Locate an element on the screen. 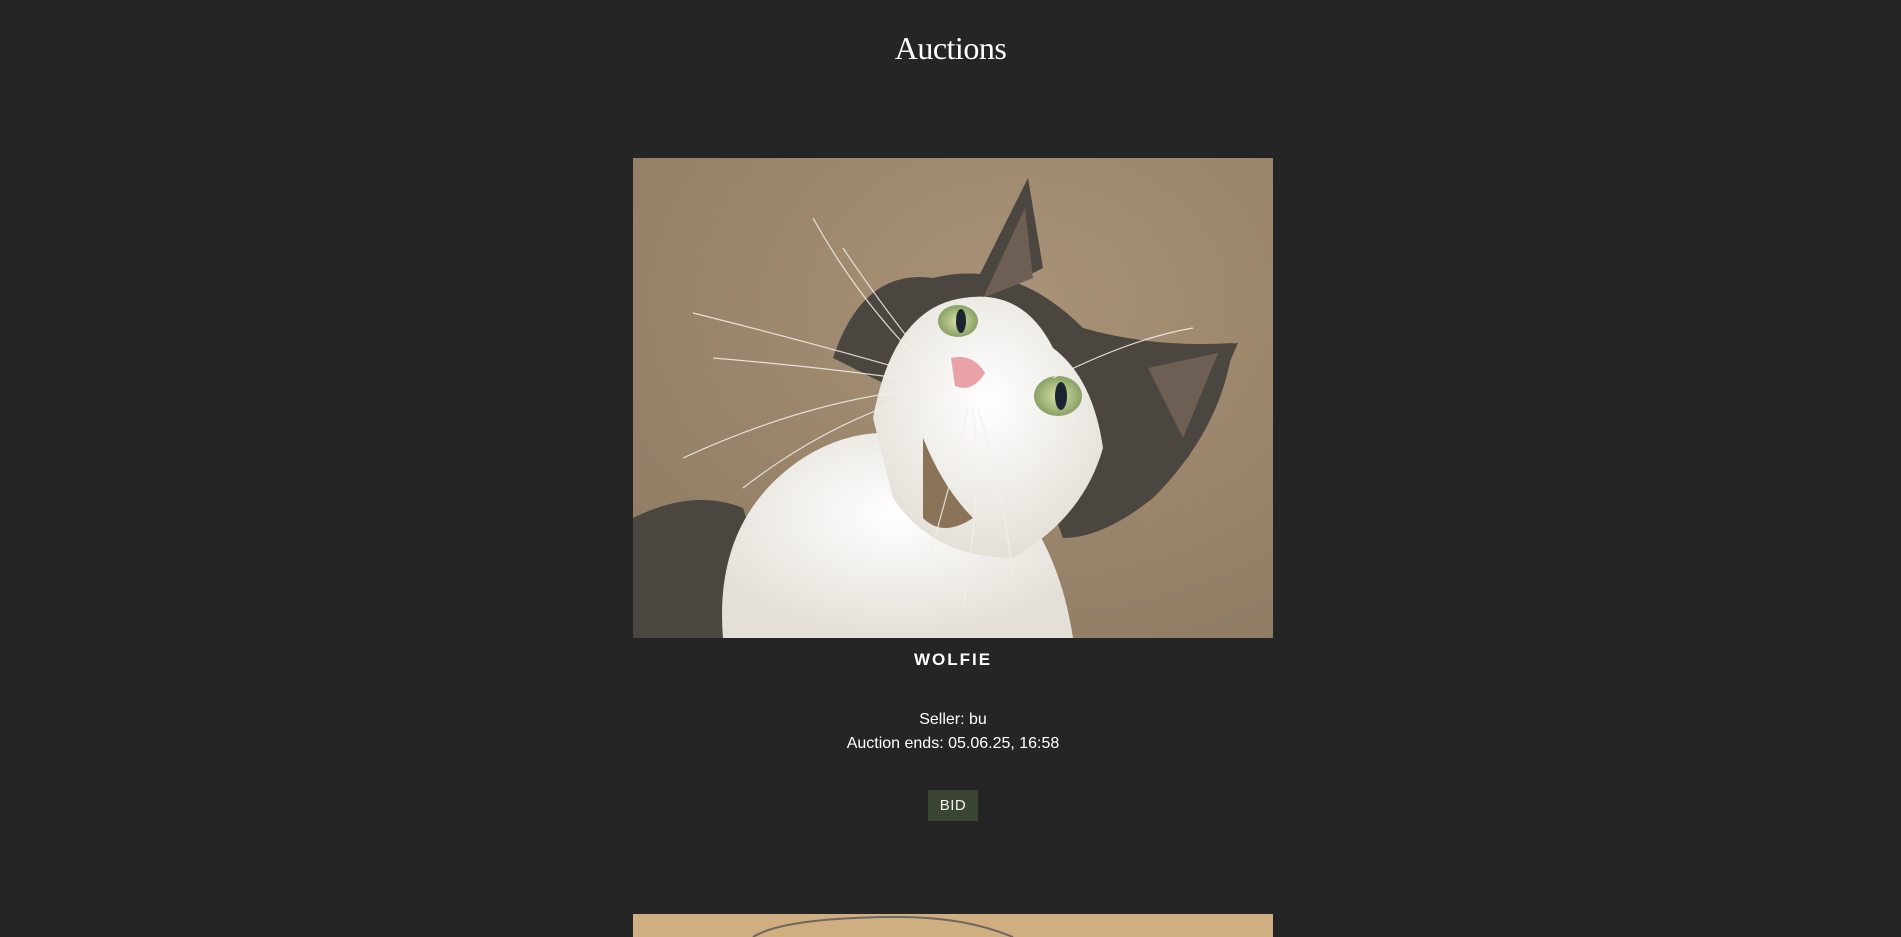 The width and height of the screenshot is (1901, 937). page-title: Auctions is located at coordinates (950, 48).